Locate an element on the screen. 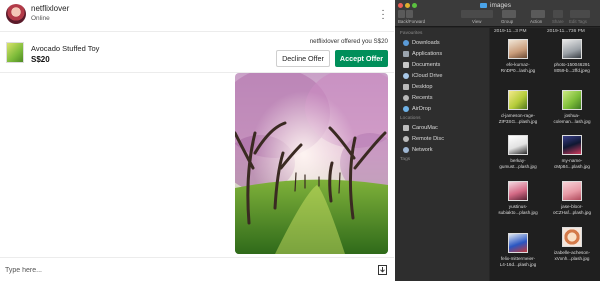  sidebar-item-label: AirDrop is located at coordinates (421, 108).